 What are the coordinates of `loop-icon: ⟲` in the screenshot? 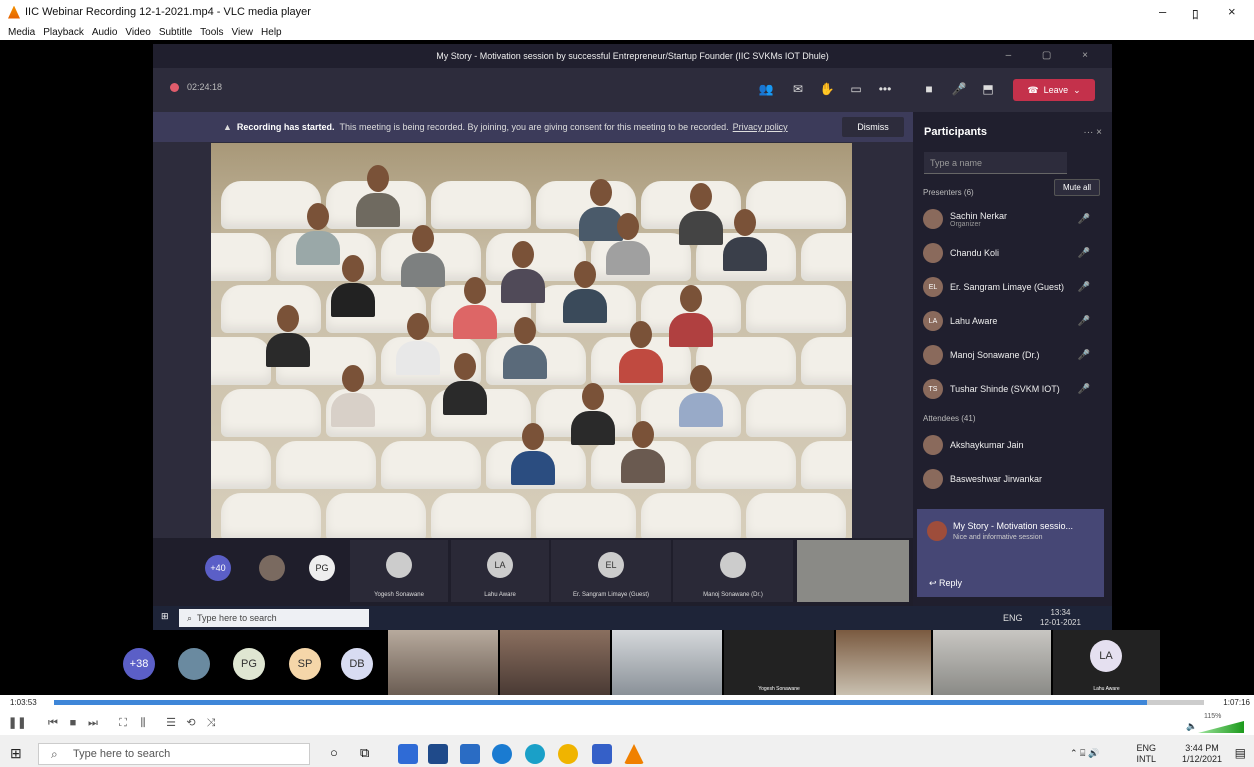 It's located at (191, 723).